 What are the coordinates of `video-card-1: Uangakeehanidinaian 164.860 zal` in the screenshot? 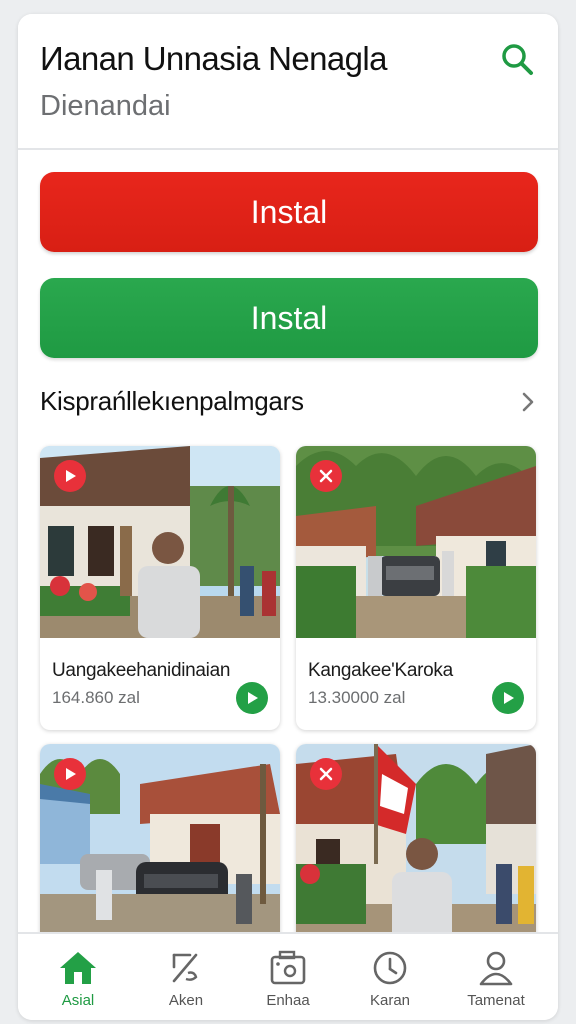 It's located at (160, 588).